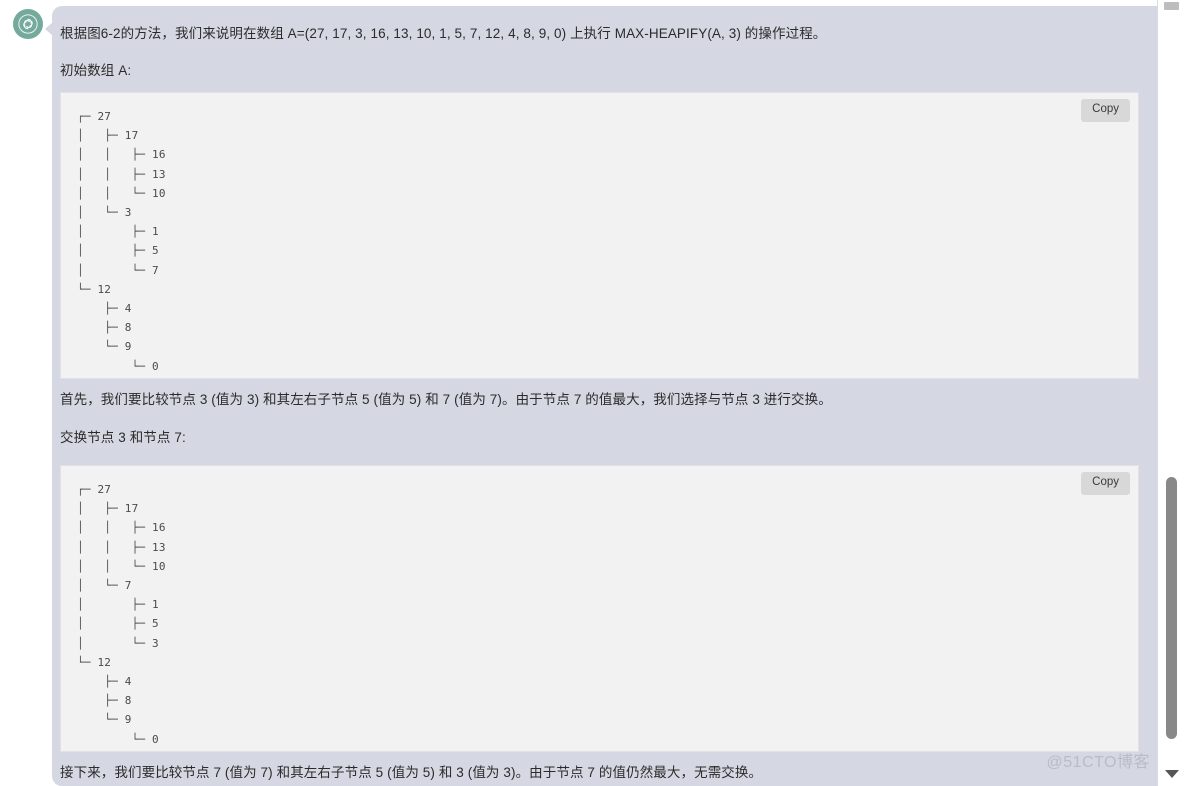 This screenshot has width=1184, height=786. What do you see at coordinates (1170, 393) in the screenshot?
I see `scrollbar` at bounding box center [1170, 393].